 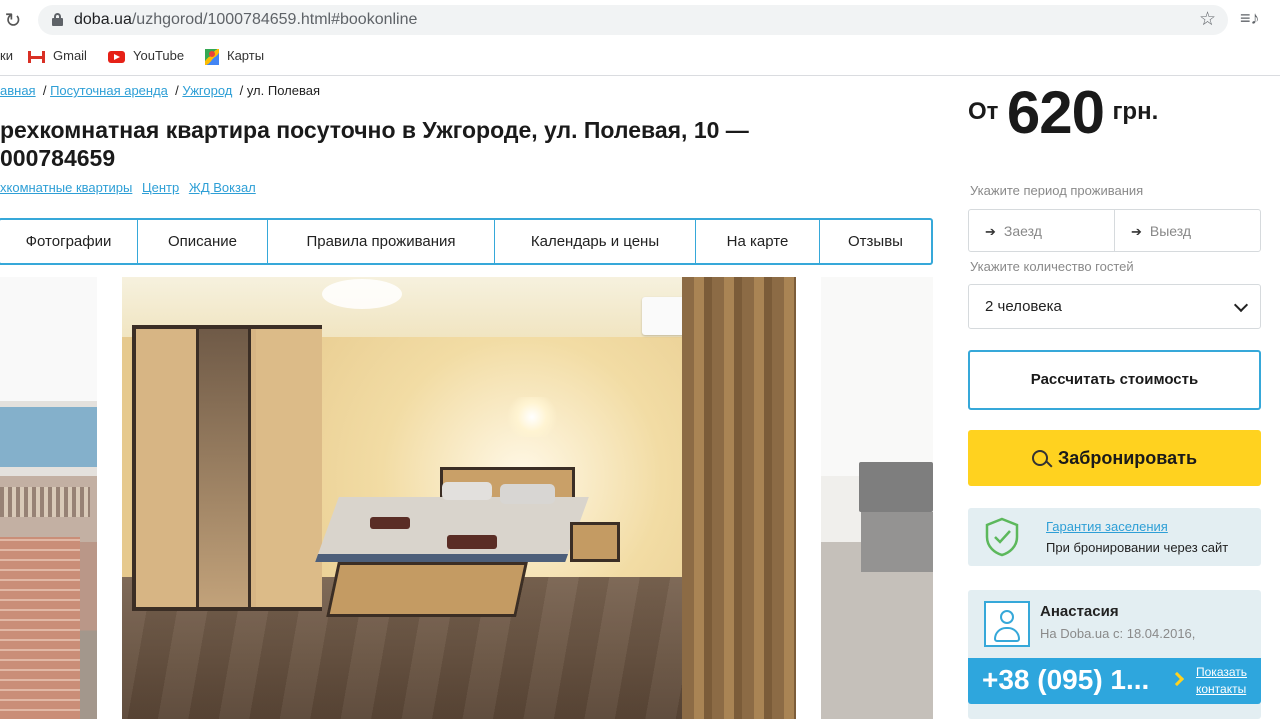 I want to click on breadcrumb-home: авная, so click(x=18, y=90).